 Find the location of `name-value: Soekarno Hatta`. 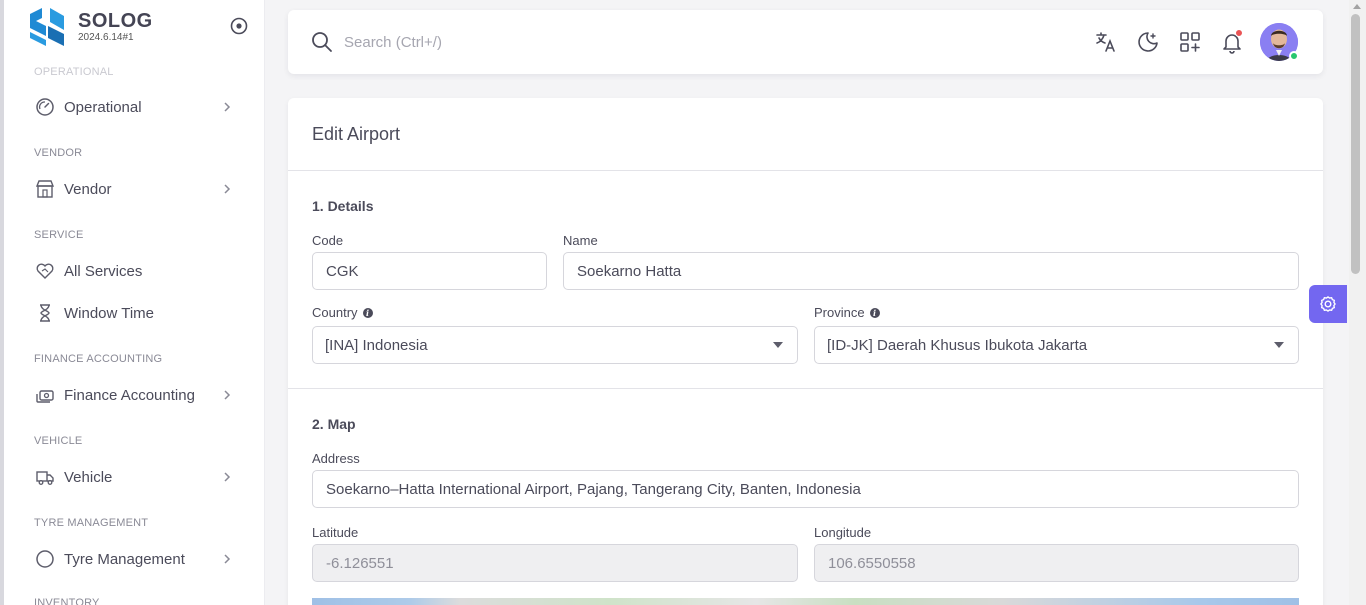

name-value: Soekarno Hatta is located at coordinates (629, 271).